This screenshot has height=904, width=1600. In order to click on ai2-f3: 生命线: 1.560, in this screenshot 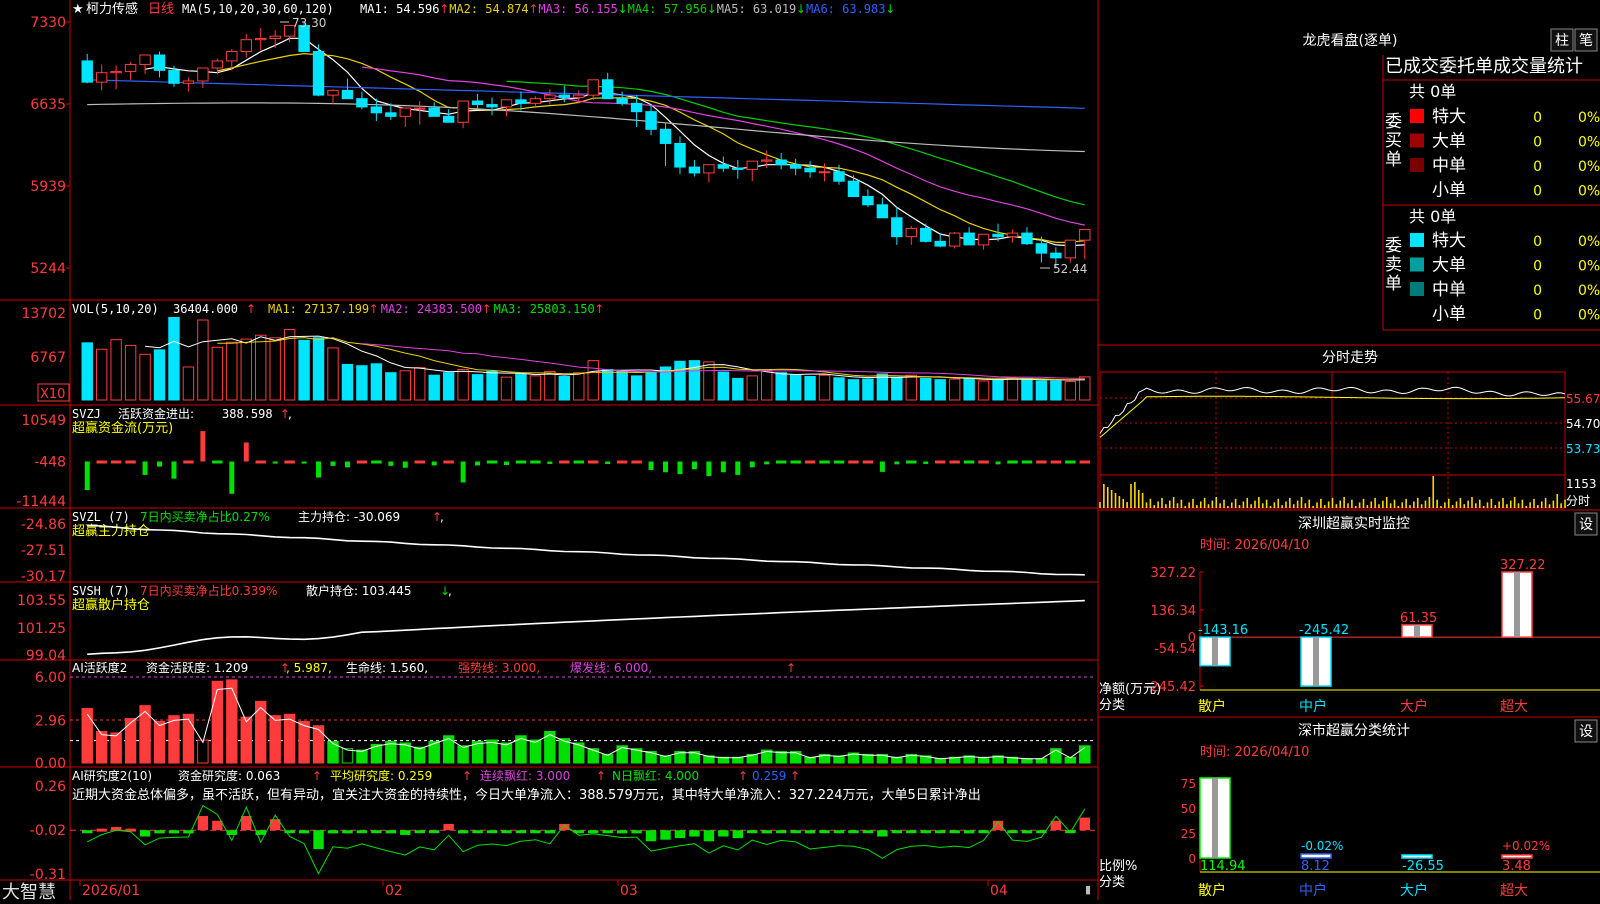, I will do `click(387, 667)`.